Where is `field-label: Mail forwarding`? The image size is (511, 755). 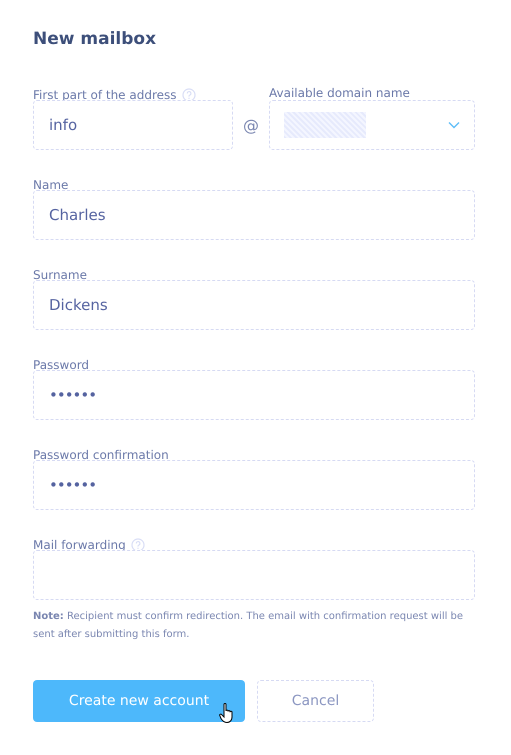 field-label: Mail forwarding is located at coordinates (79, 545).